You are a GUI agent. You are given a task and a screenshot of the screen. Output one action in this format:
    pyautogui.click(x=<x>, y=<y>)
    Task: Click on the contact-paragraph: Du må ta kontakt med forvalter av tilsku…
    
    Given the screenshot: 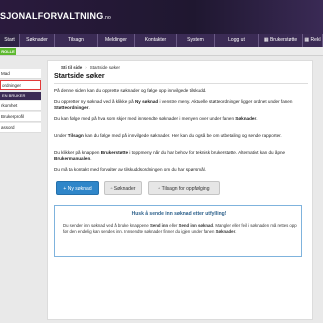 What is the action you would take?
    pyautogui.click(x=130, y=169)
    